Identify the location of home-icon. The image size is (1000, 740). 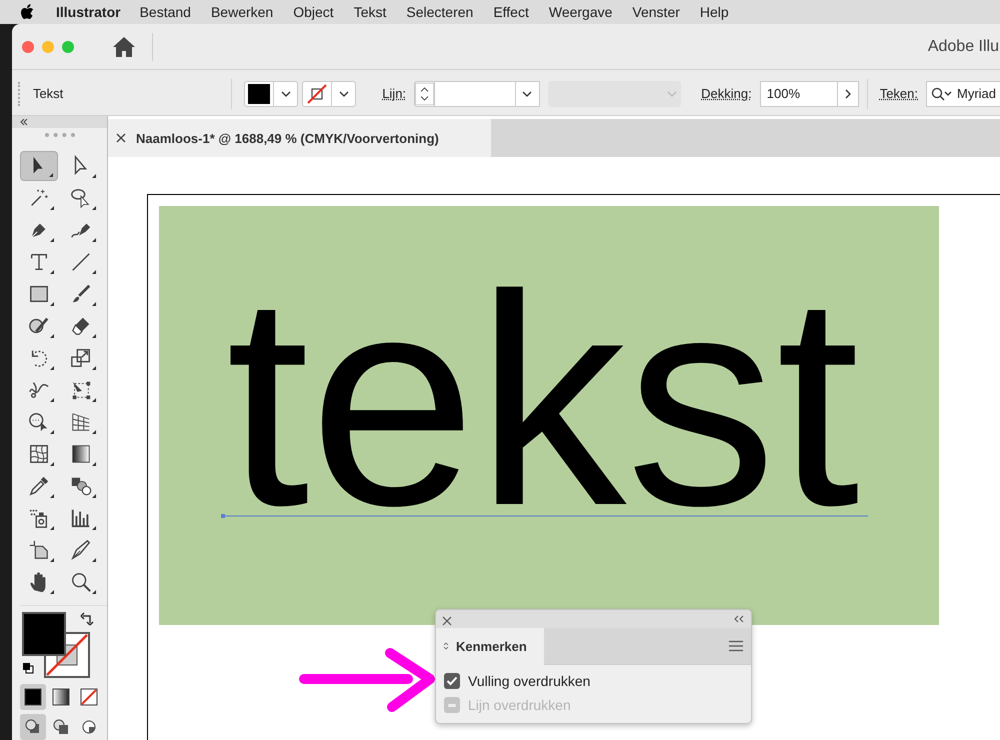
(124, 47).